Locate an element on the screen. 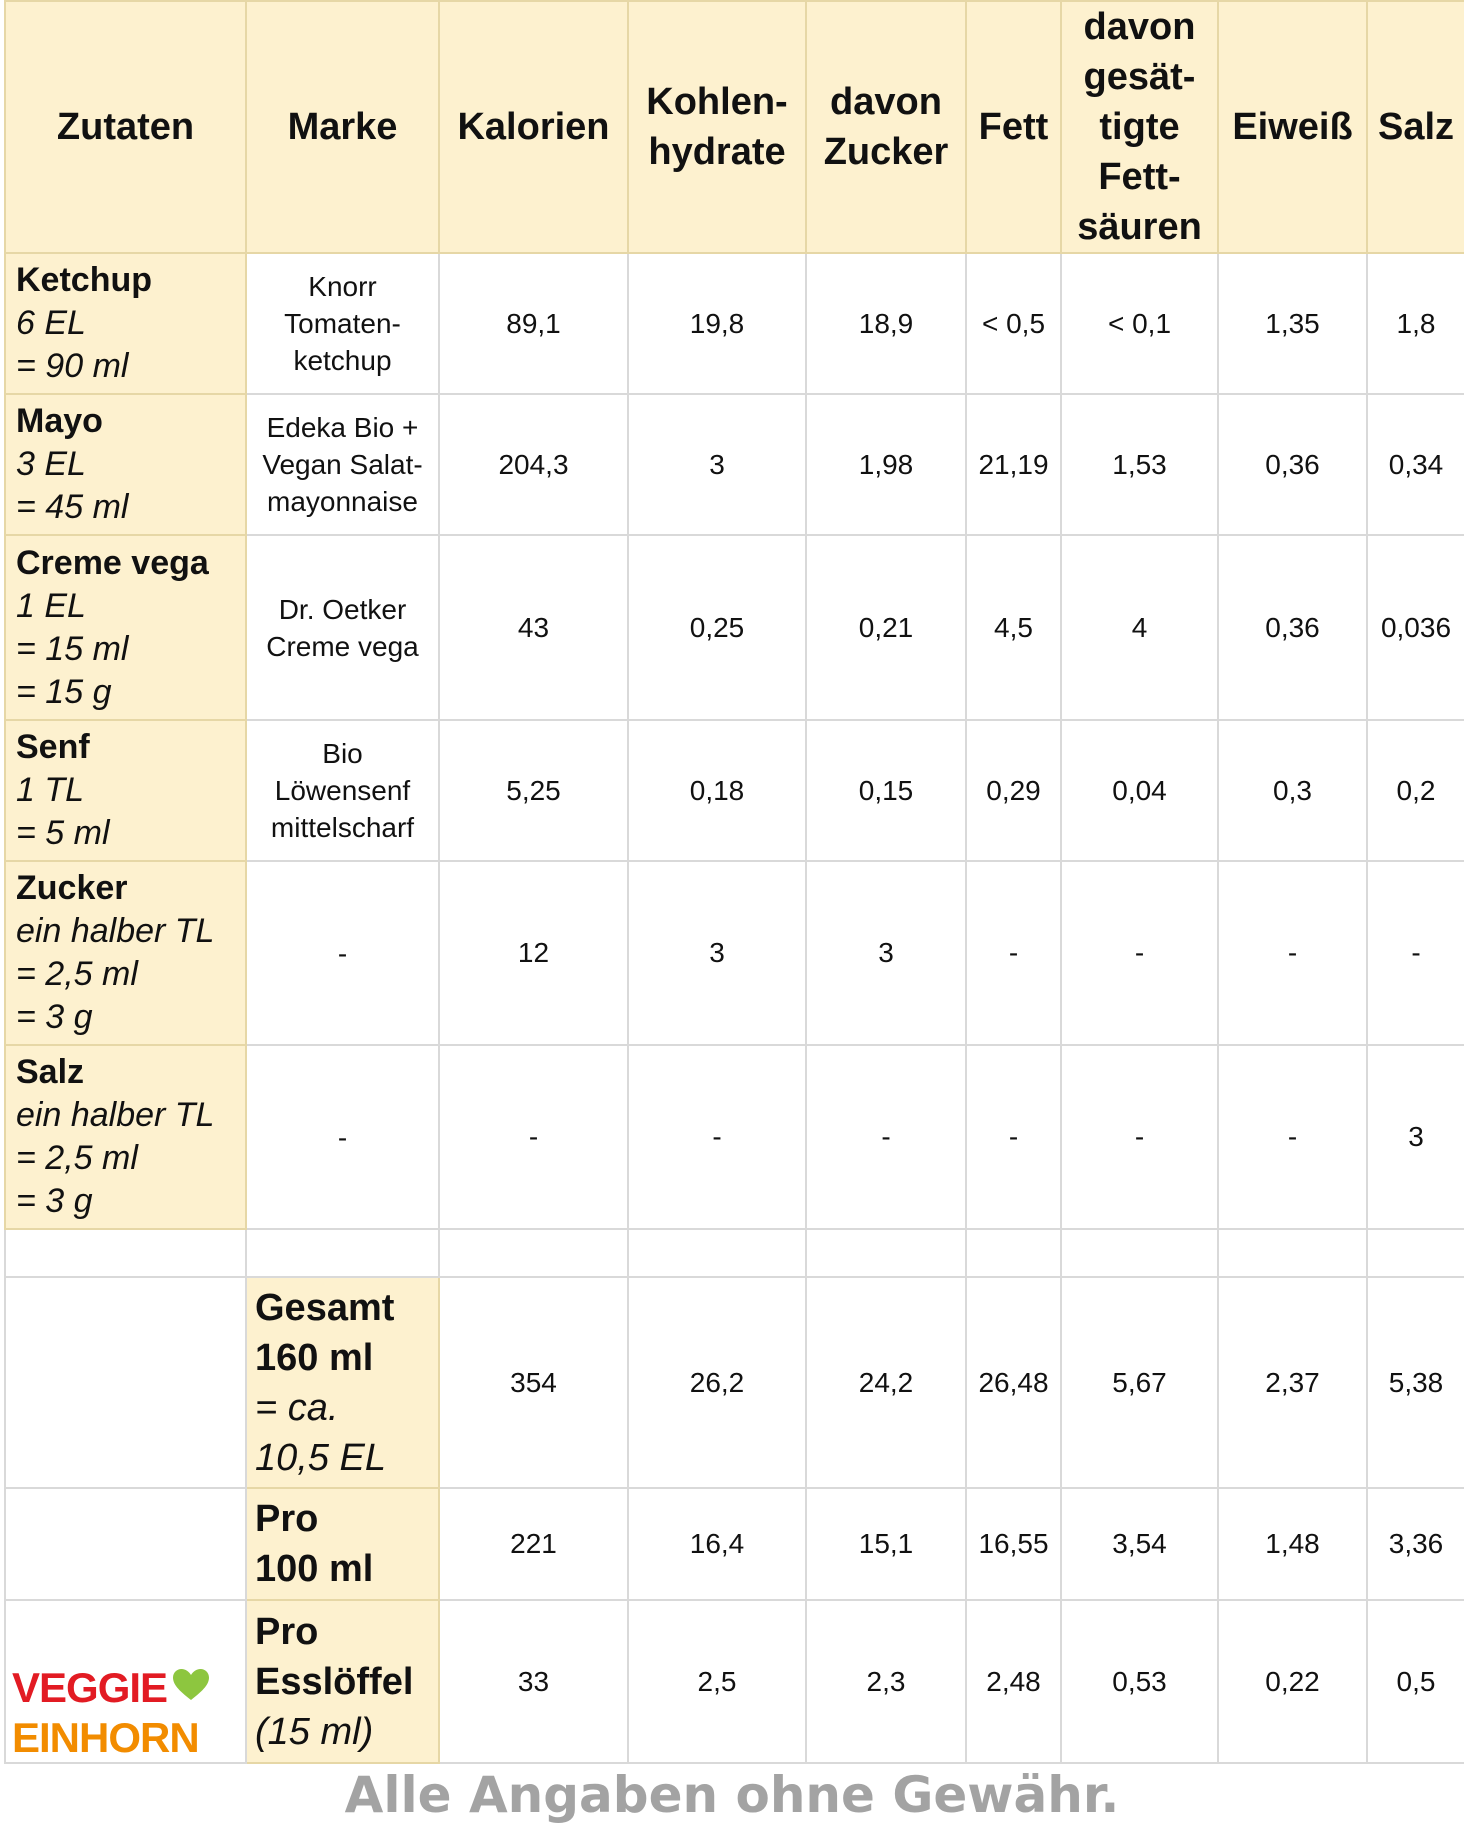 The width and height of the screenshot is (1464, 1840). ingredient-name: Ketchup is located at coordinates (84, 280).